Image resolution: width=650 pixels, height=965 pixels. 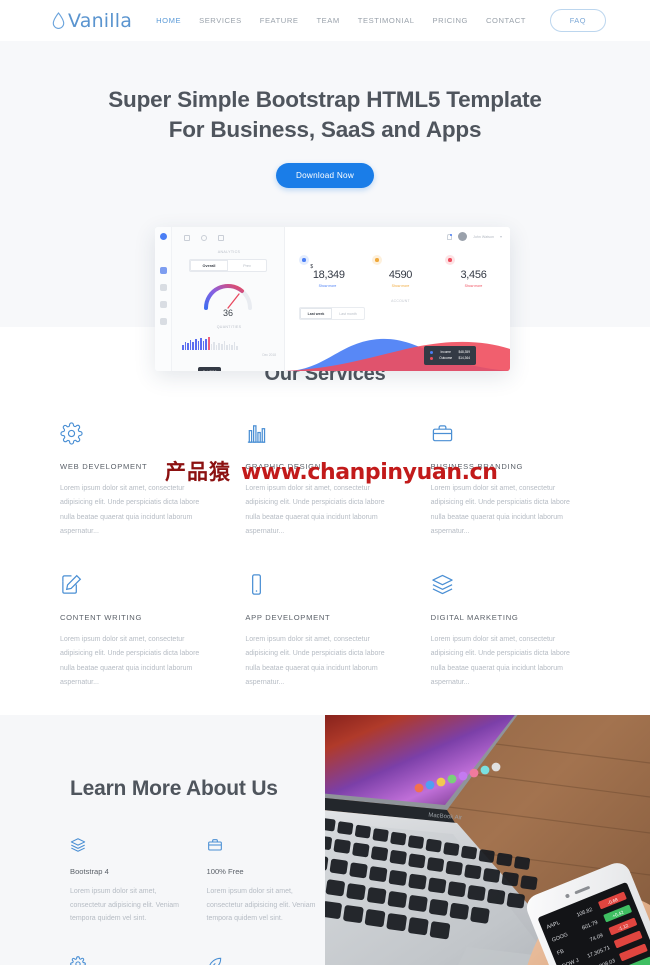 What do you see at coordinates (325, 176) in the screenshot?
I see `download-now-button: Download Now` at bounding box center [325, 176].